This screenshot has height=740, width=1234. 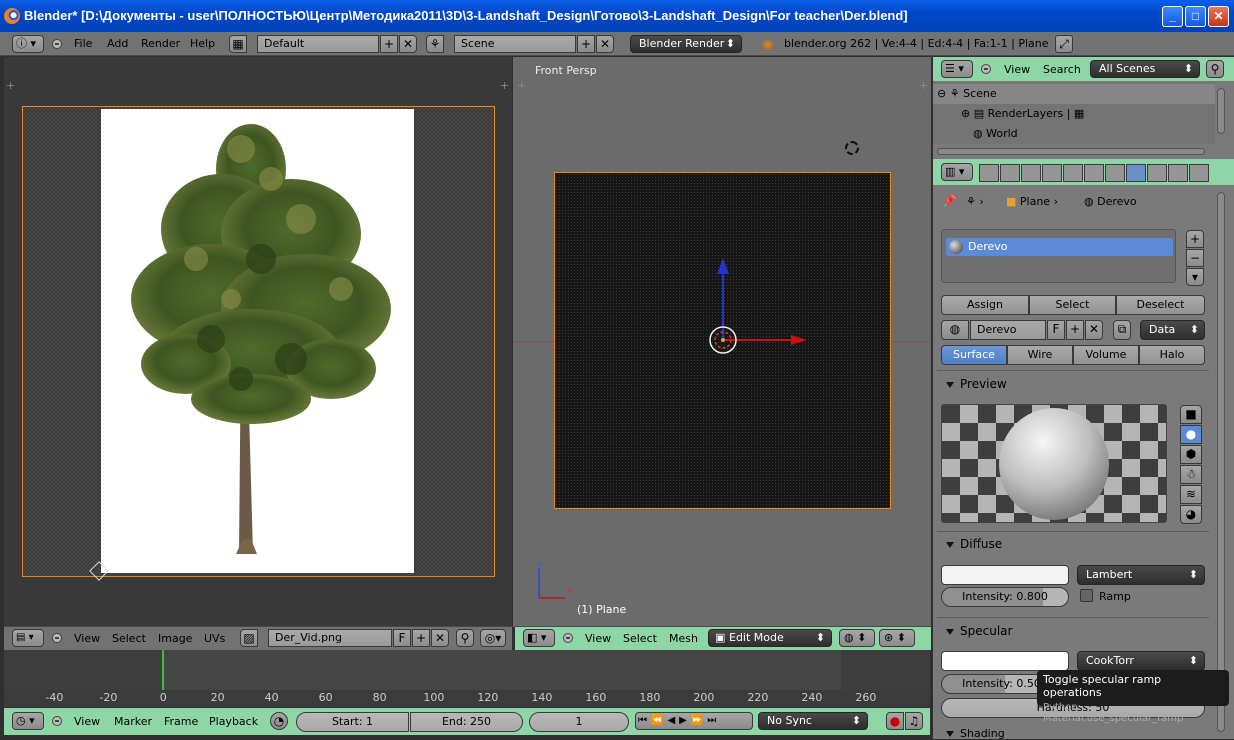 What do you see at coordinates (1141, 575) in the screenshot?
I see `diffuse-shader-select: Lambert ⬍` at bounding box center [1141, 575].